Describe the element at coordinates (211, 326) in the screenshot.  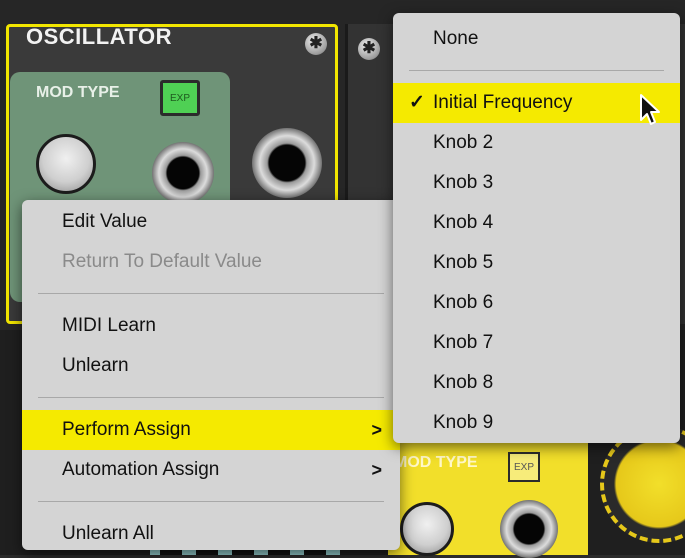
I see `menu-item-midi-learn: MIDI Learn` at that location.